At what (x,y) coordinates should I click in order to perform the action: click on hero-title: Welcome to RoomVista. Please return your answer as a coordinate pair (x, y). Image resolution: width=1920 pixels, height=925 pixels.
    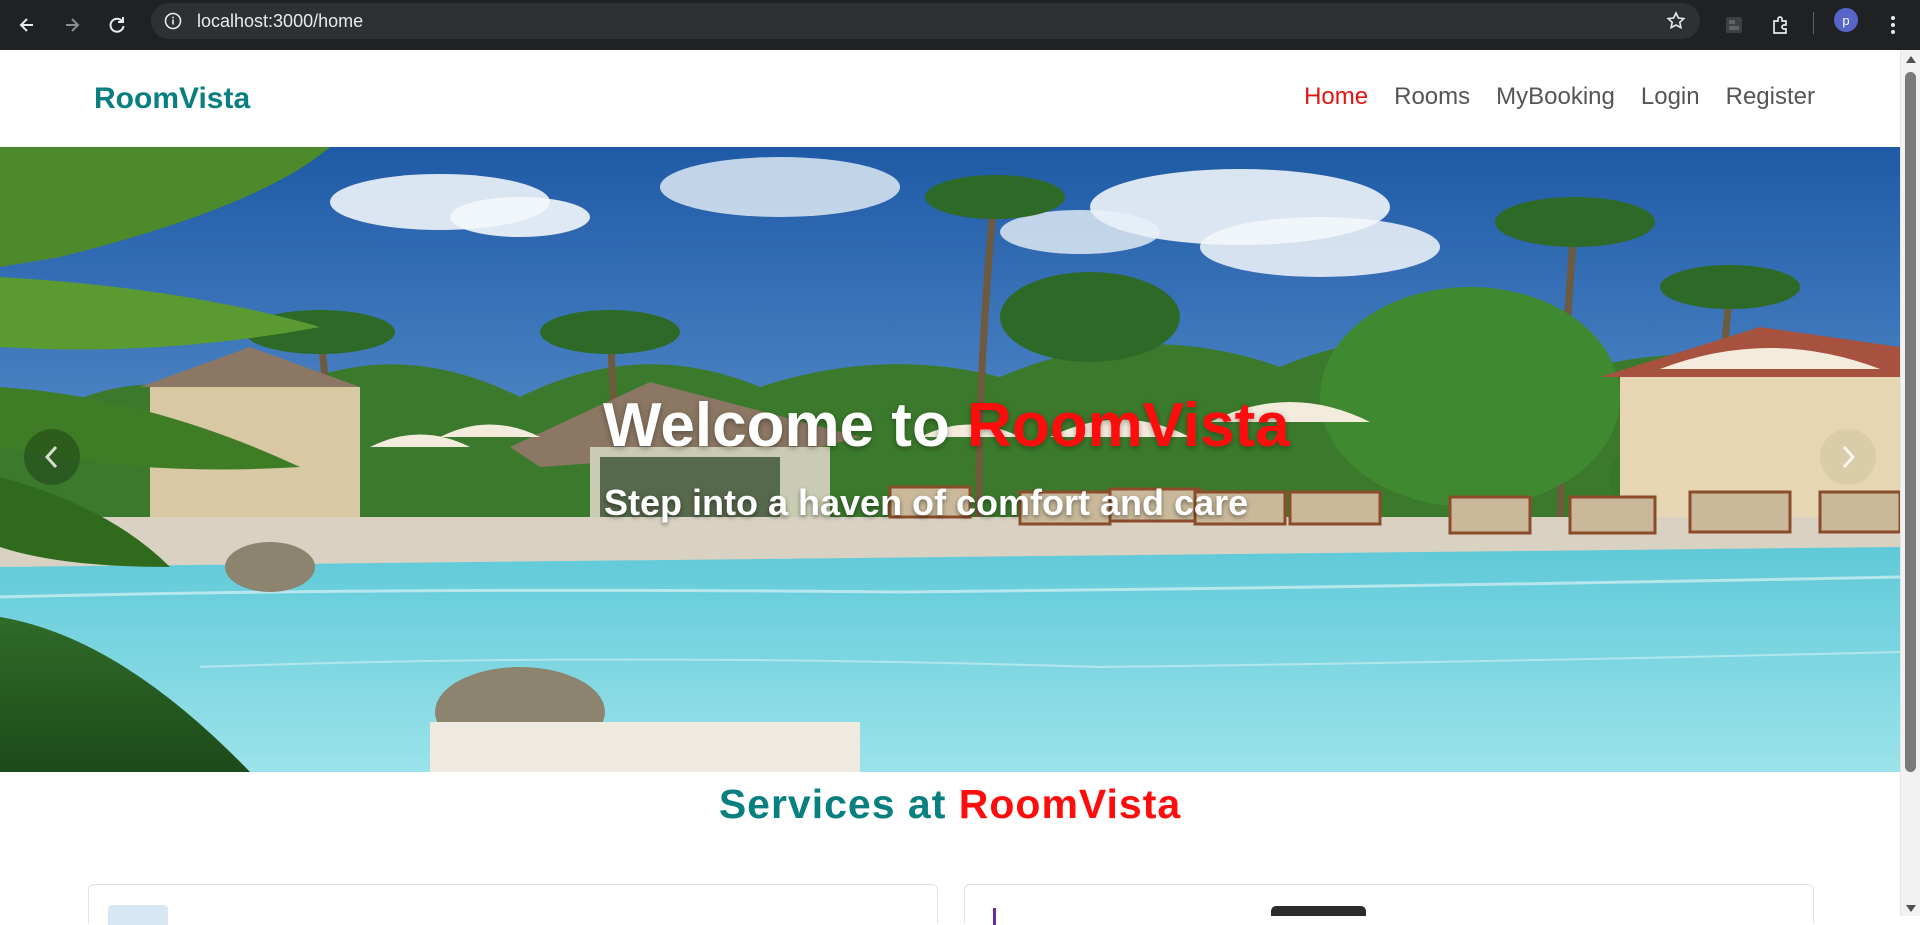
    Looking at the image, I should click on (946, 425).